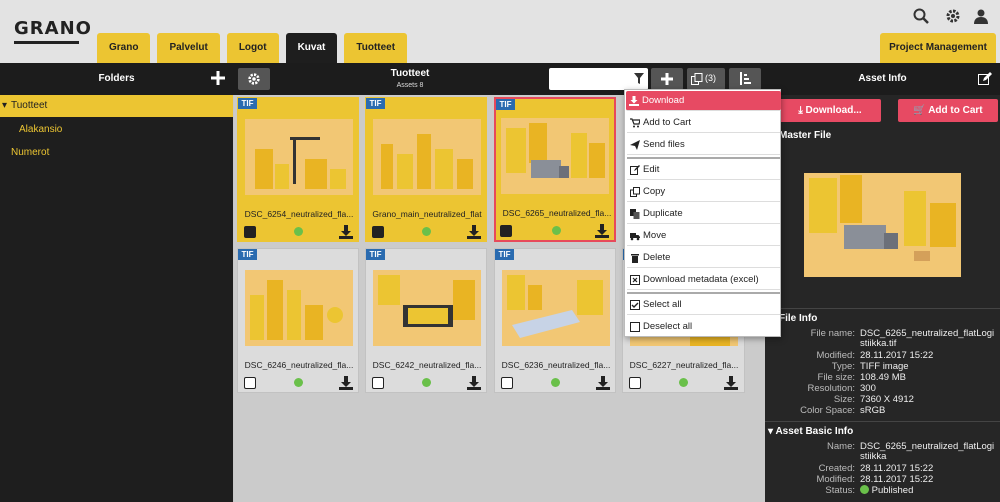 Image resolution: width=1000 pixels, height=502 pixels. I want to click on menu-item-add-to-cart: Add to Cart, so click(703, 123).